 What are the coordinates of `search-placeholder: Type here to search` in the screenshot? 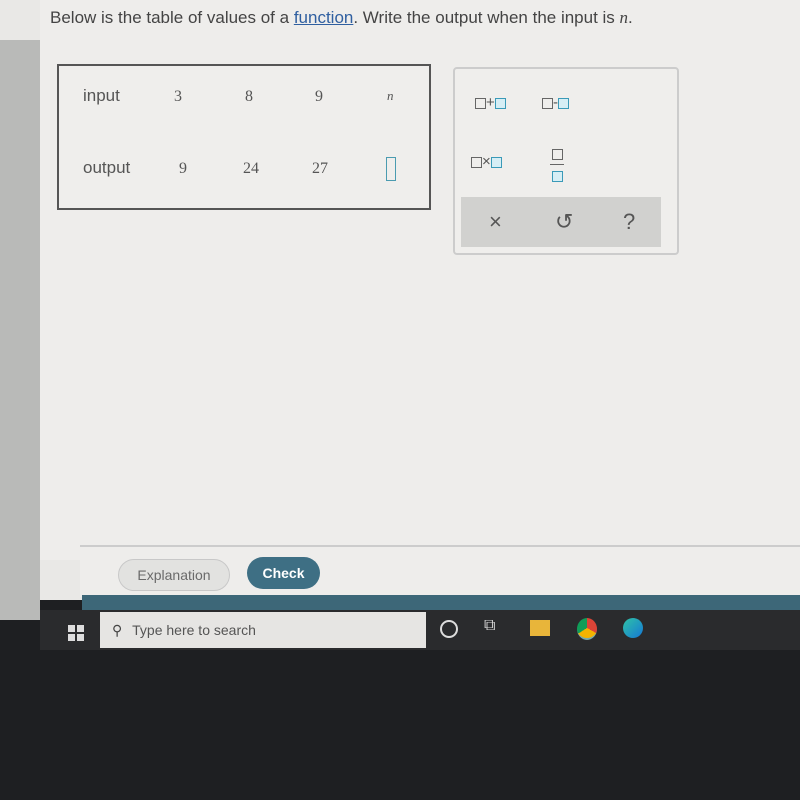 It's located at (194, 630).